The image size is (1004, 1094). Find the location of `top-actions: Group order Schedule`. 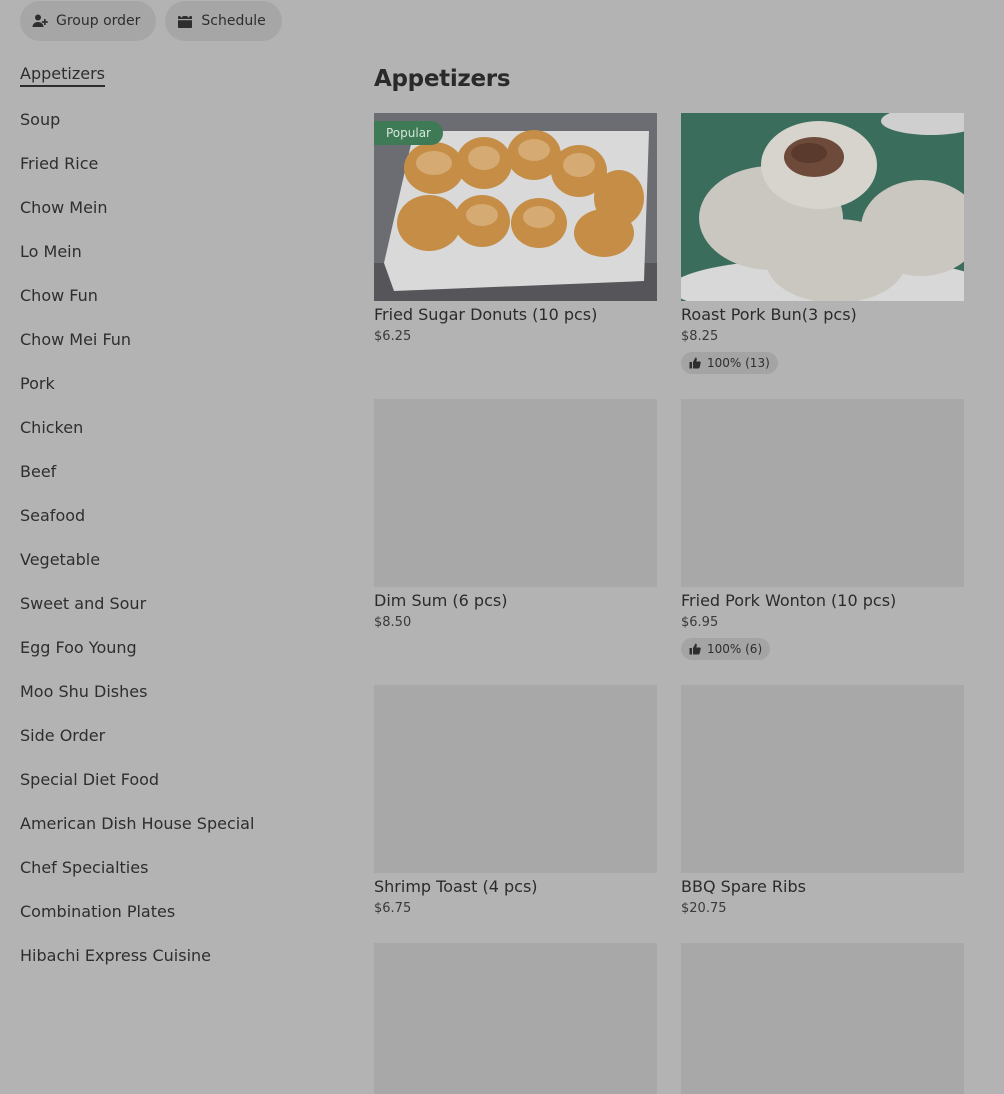

top-actions: Group order Schedule is located at coordinates (151, 21).